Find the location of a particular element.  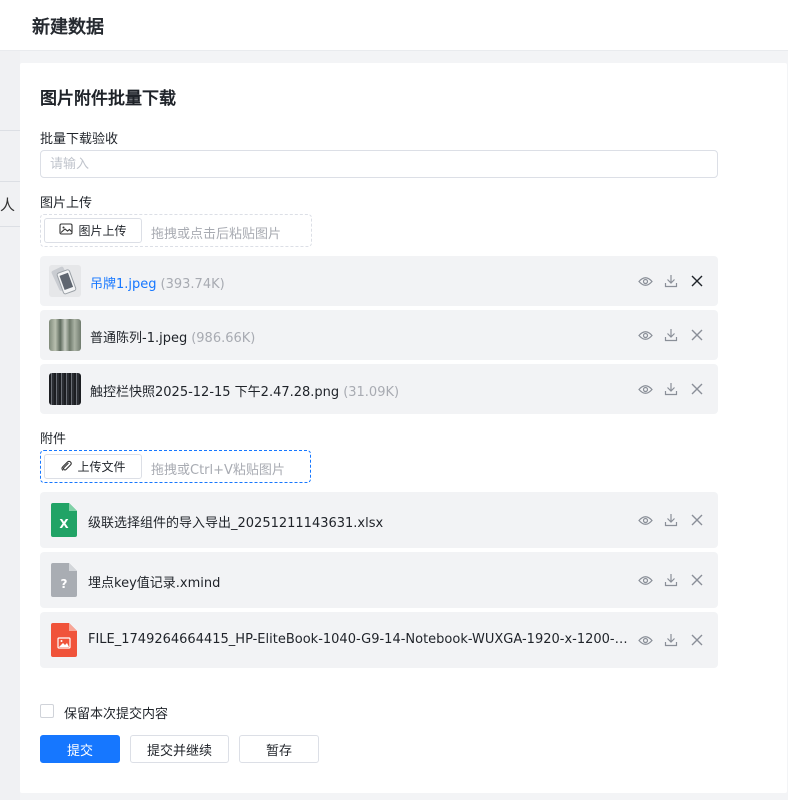

image-upload-hint: 拖拽或点击后粘贴图片 is located at coordinates (216, 234).